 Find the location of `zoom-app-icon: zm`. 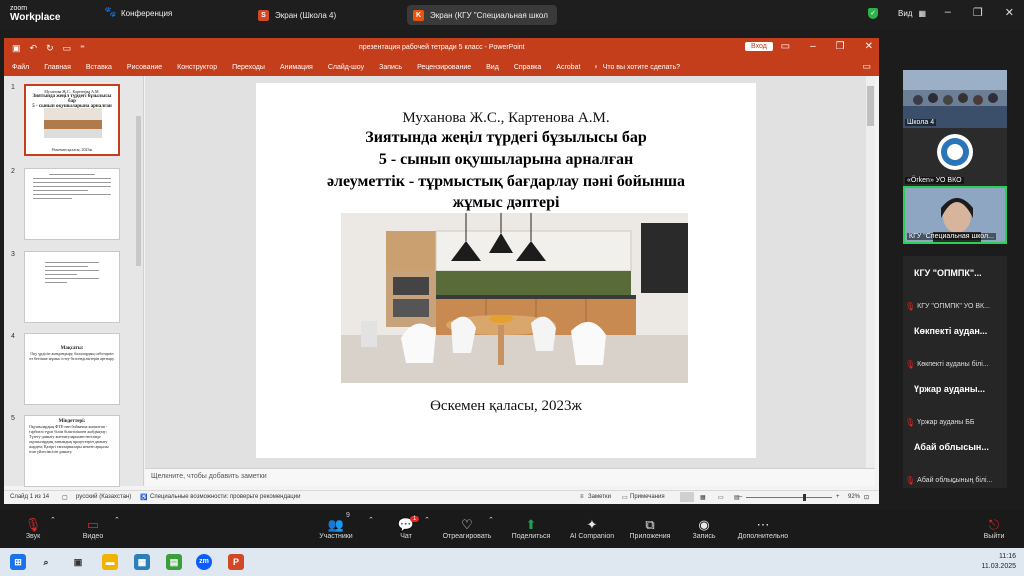

zoom-app-icon: zm is located at coordinates (204, 562).